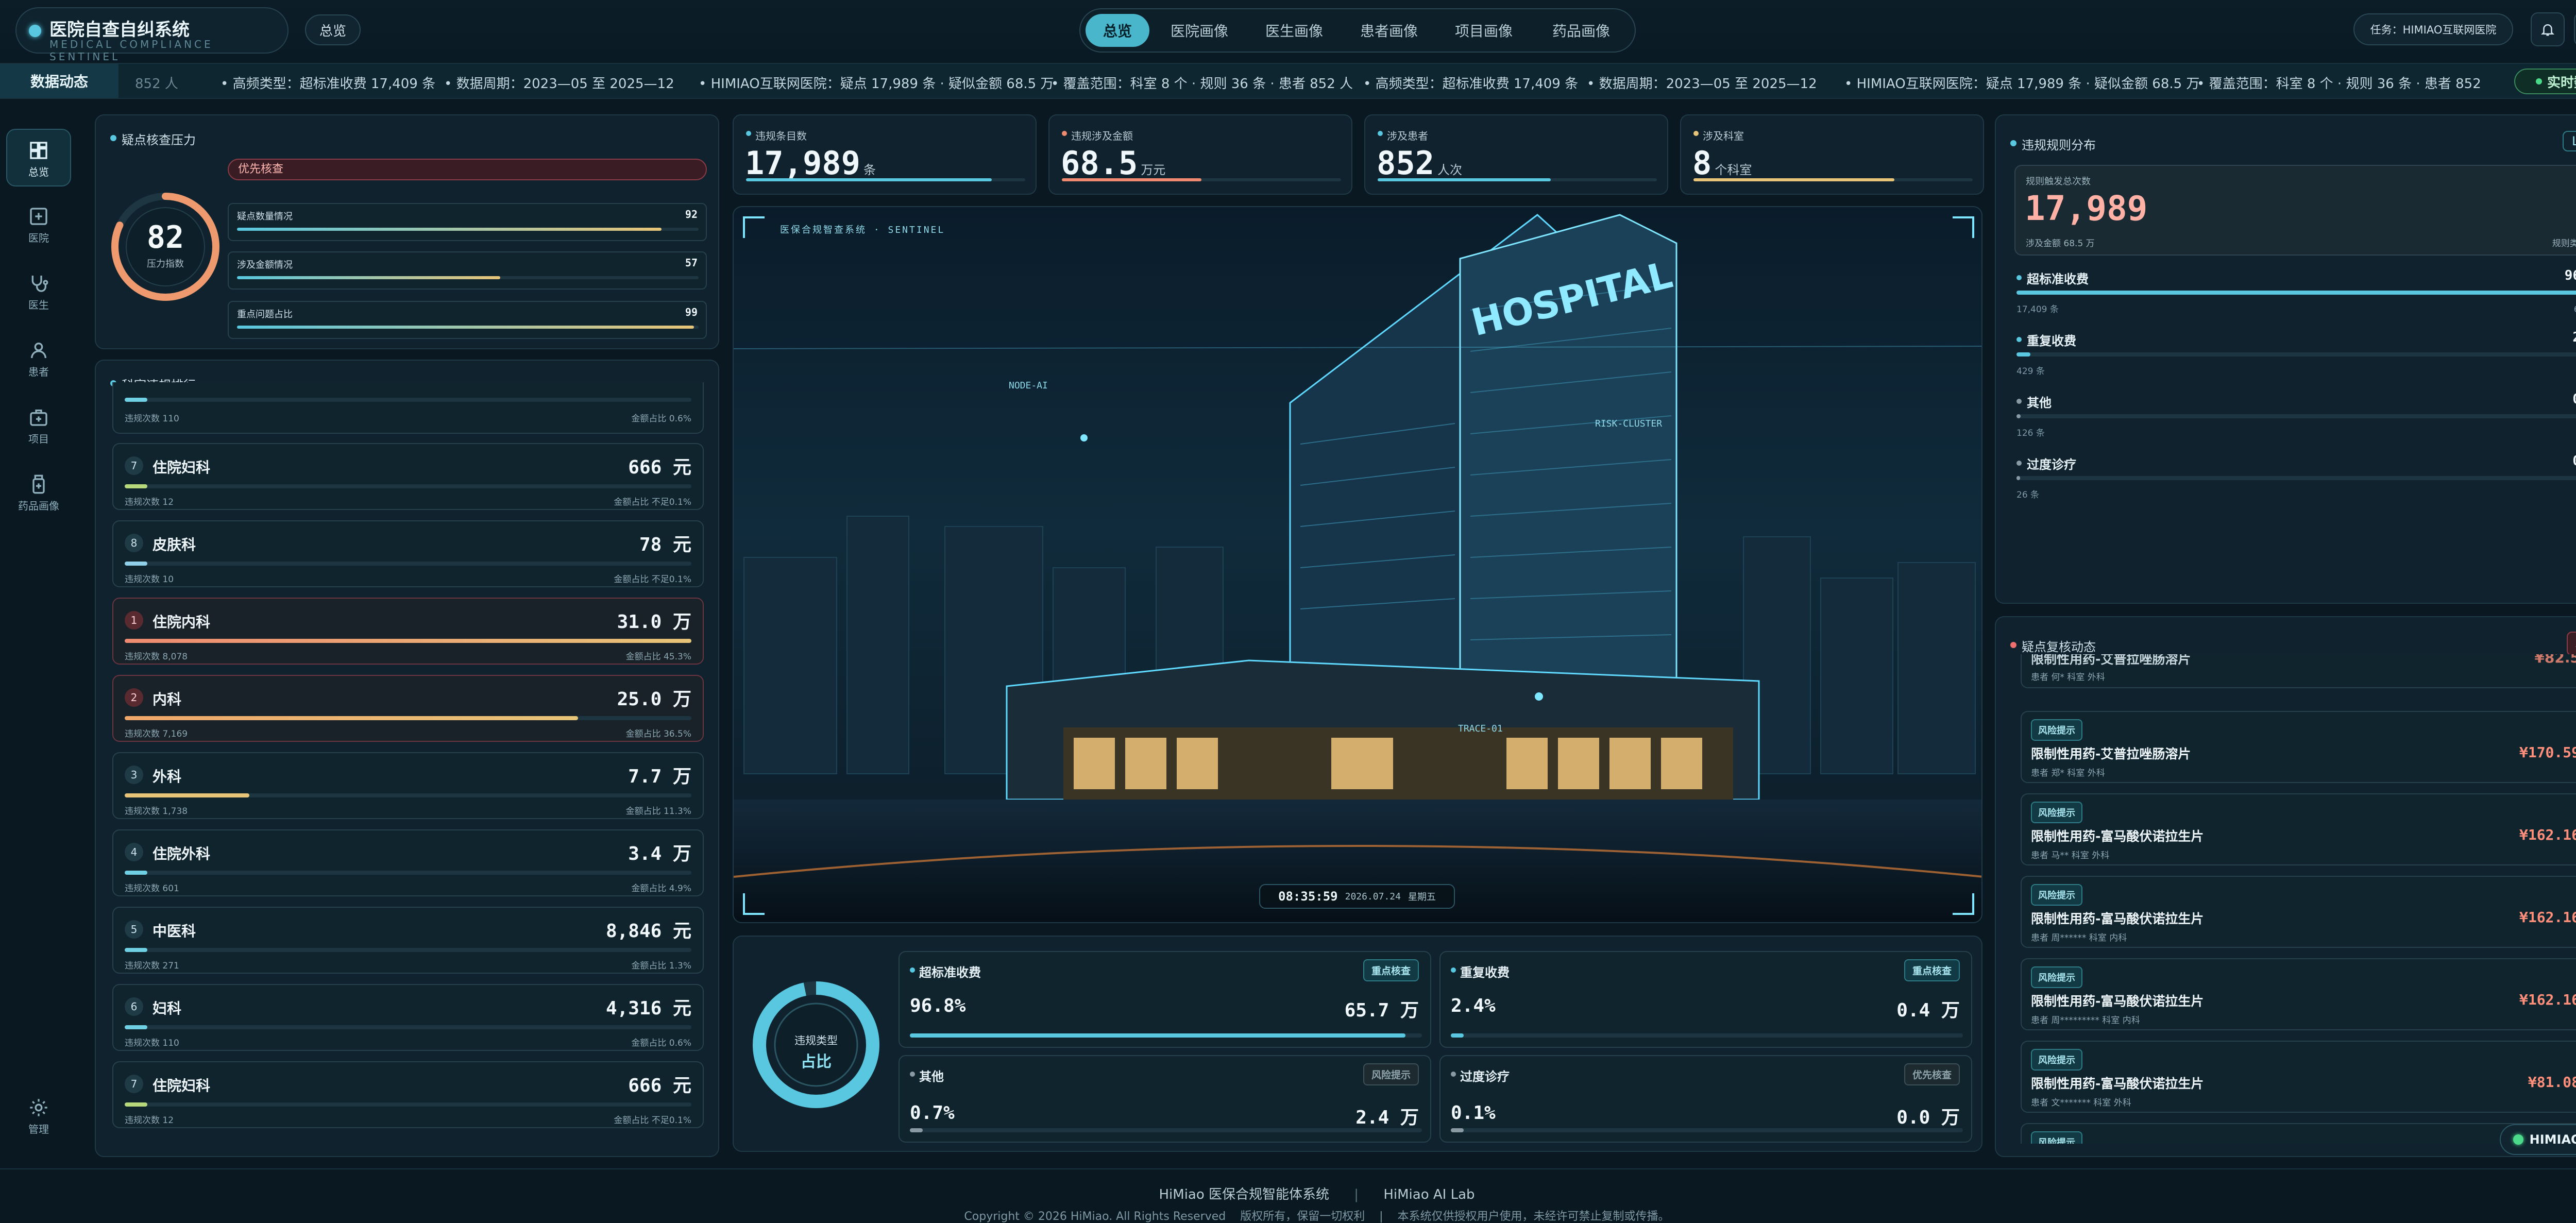 The width and height of the screenshot is (2576, 1223). Describe the element at coordinates (1389, 30) in the screenshot. I see `nav-tab-patient: 患者画像` at that location.